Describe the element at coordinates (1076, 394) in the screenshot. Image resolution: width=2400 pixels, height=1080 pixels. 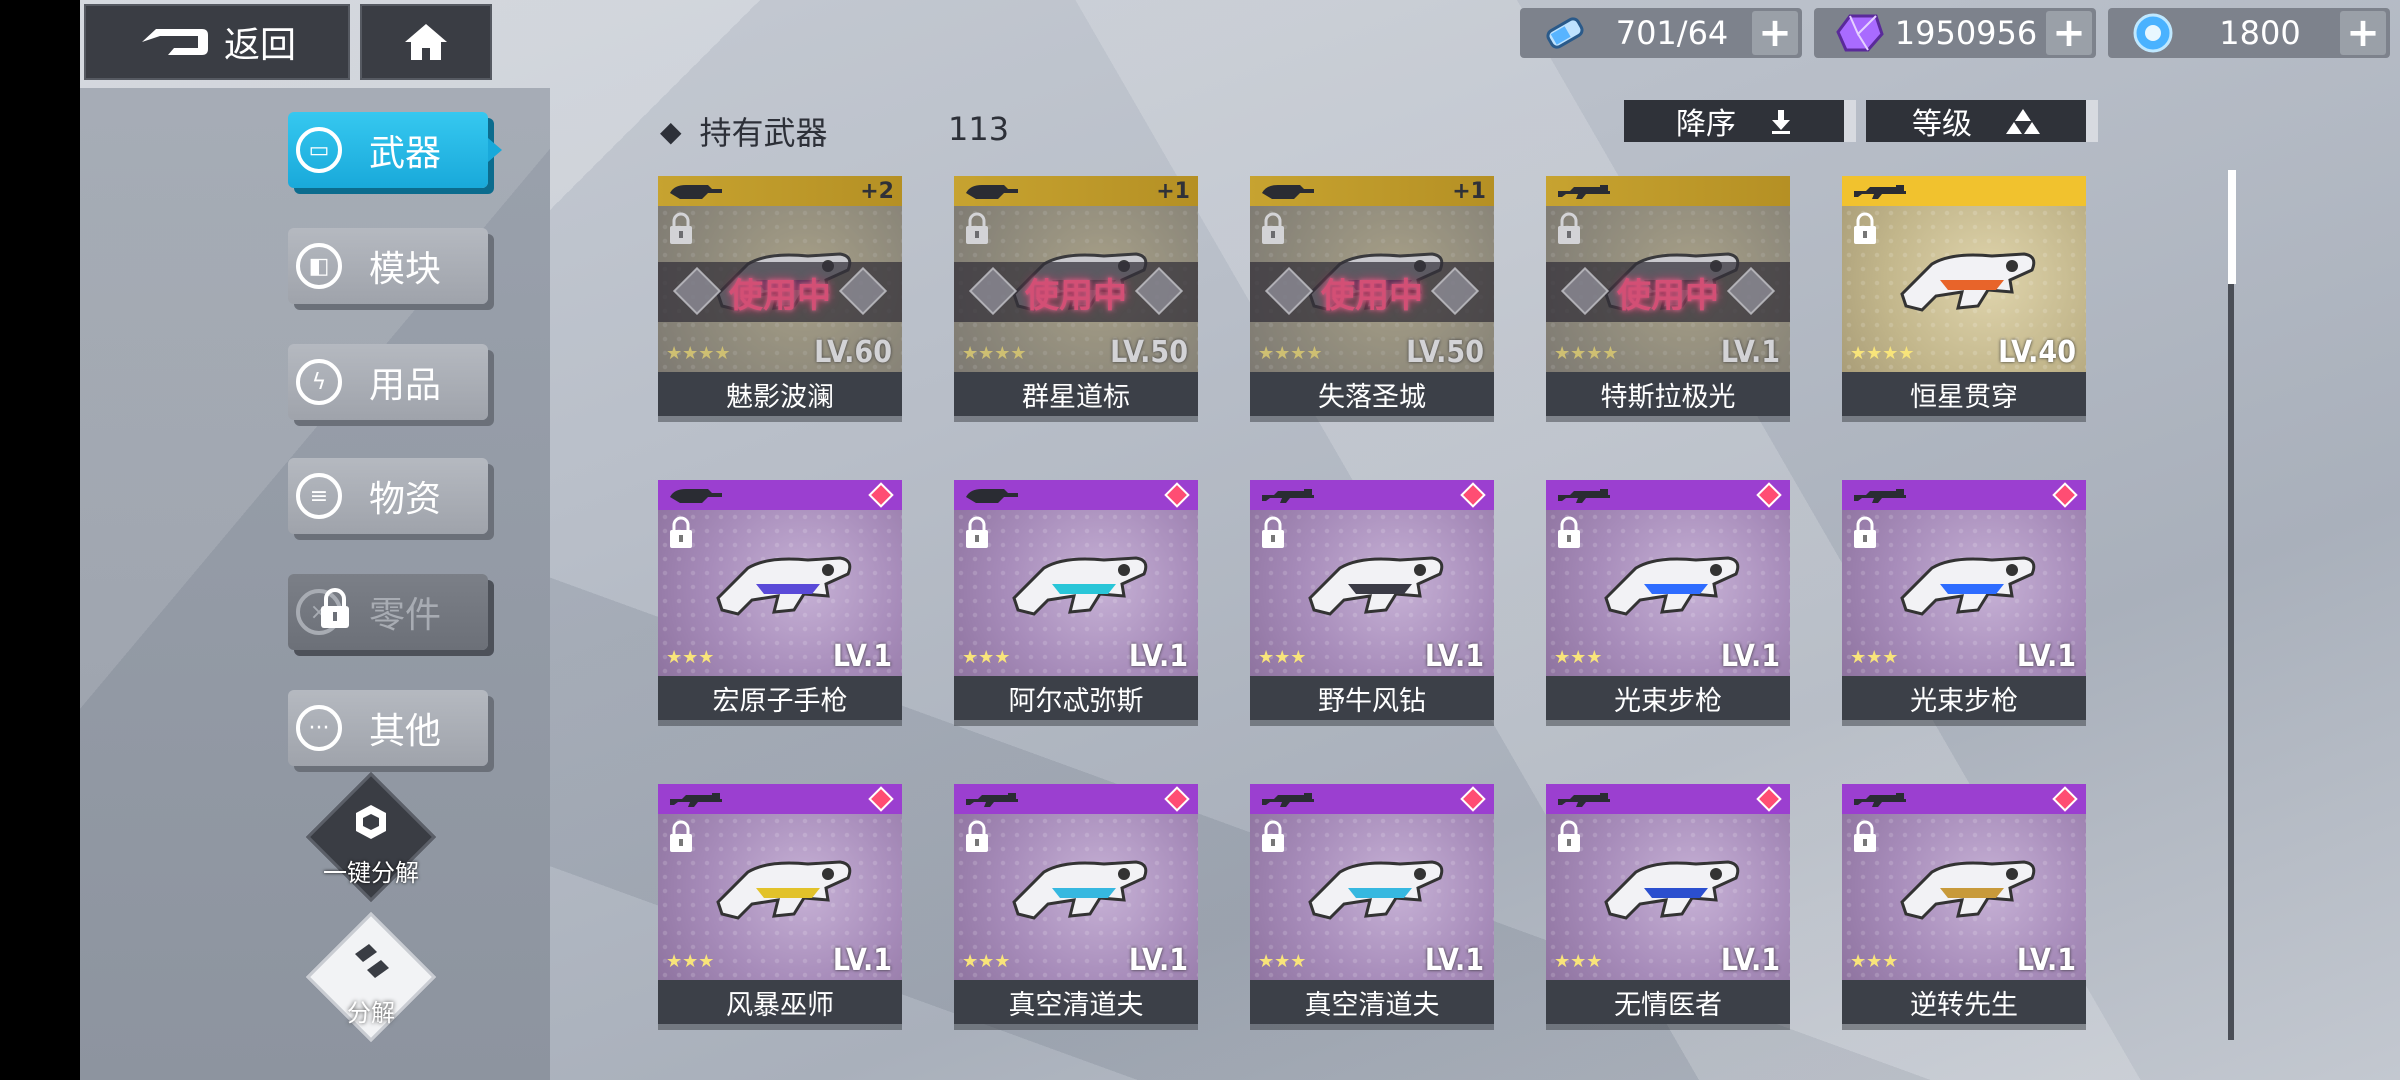
I see `weapon-name: 群星道标` at that location.